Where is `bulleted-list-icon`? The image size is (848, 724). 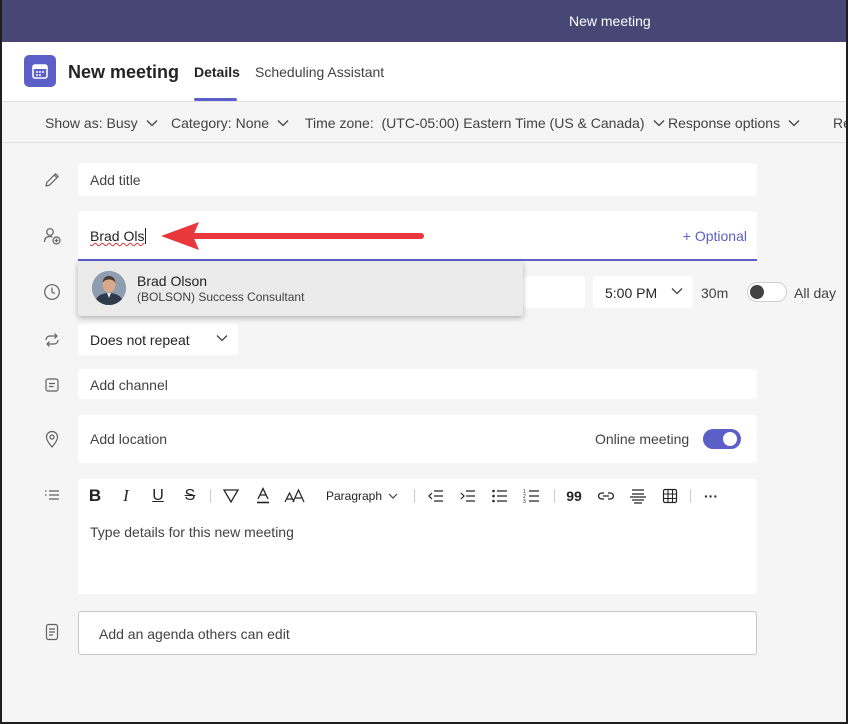
bulleted-list-icon is located at coordinates (500, 496).